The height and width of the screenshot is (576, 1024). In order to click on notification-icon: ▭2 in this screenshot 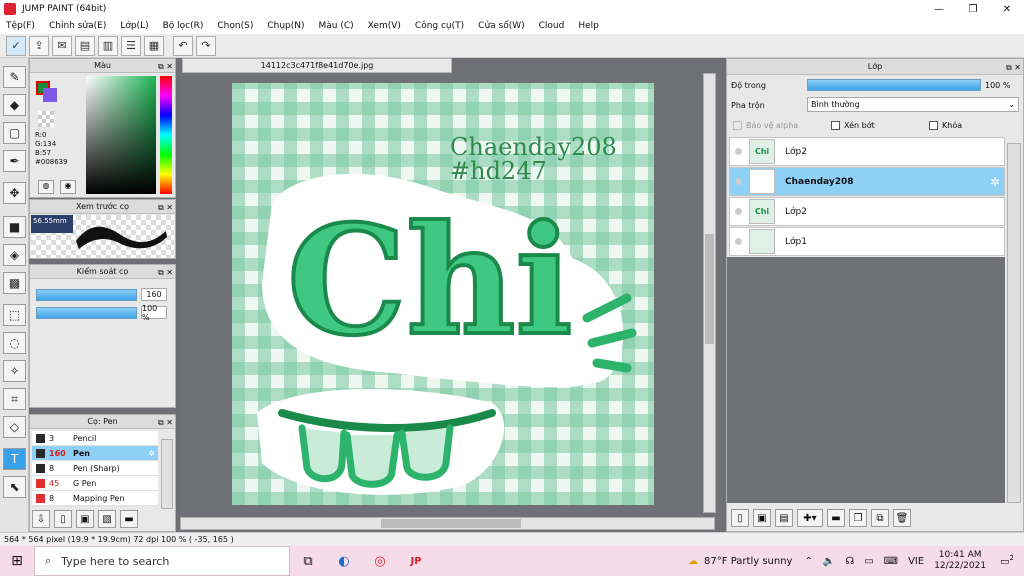, I will do `click(1007, 560)`.